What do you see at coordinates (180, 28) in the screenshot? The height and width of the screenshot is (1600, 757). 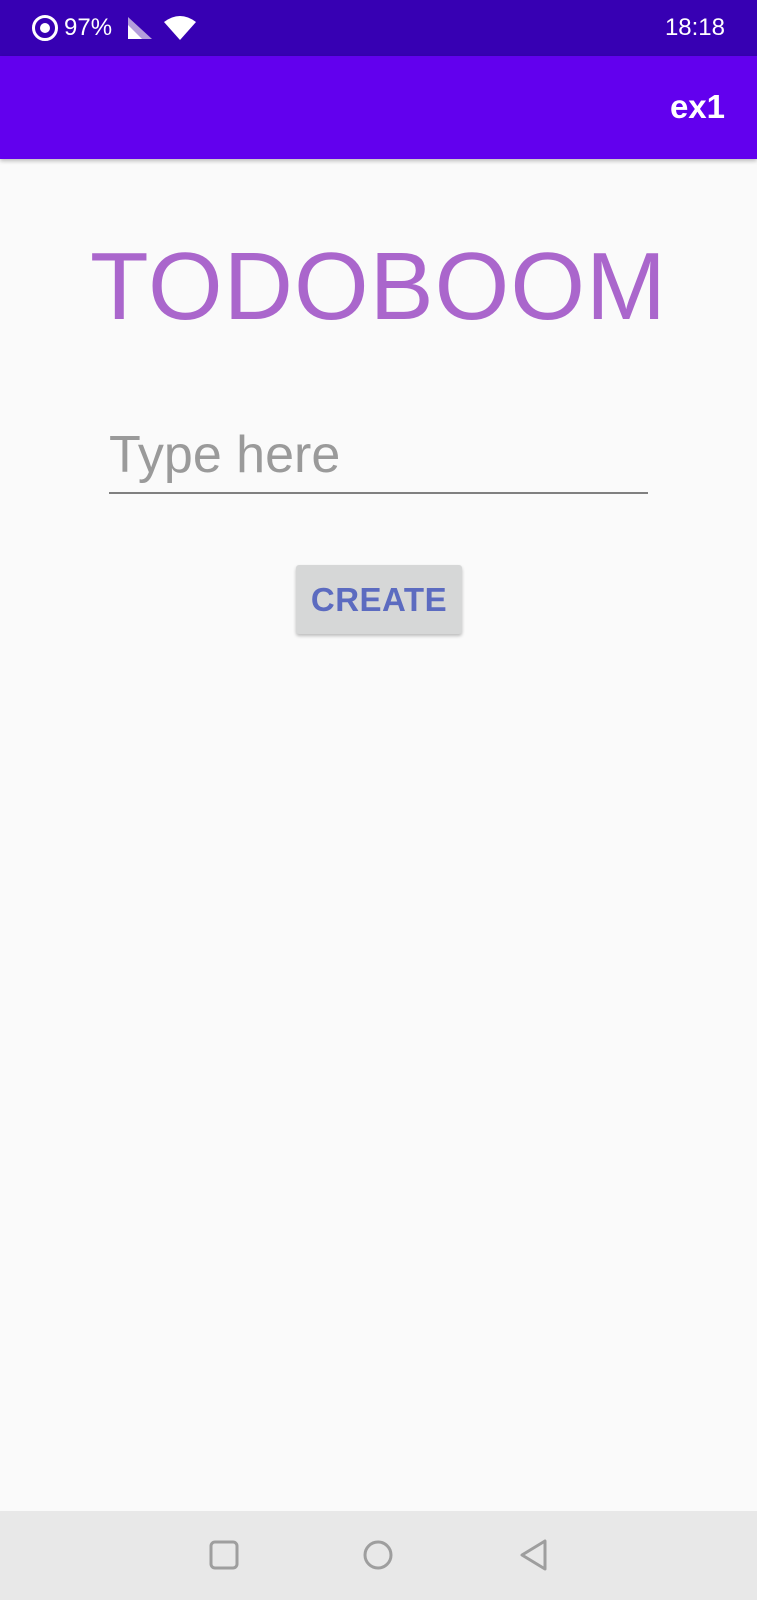 I see `wifi-icon` at bounding box center [180, 28].